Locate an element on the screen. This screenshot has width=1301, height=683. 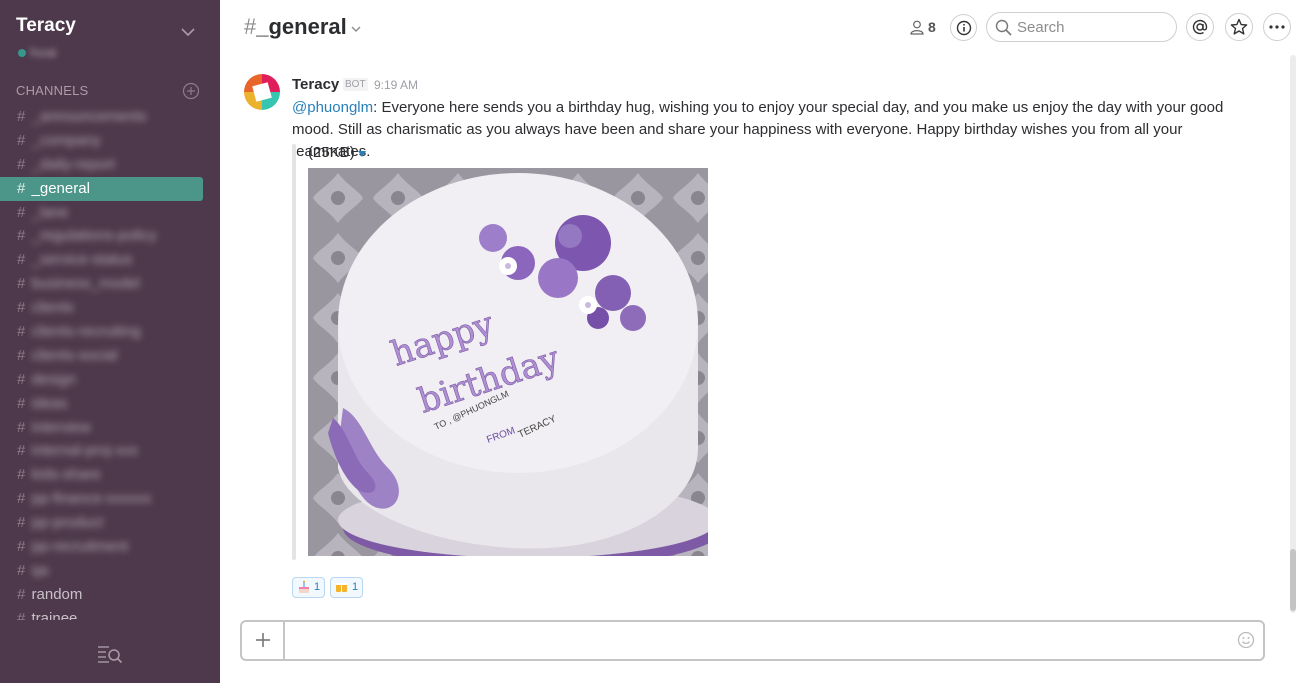
channel-label: interview is located at coordinates (61, 427).